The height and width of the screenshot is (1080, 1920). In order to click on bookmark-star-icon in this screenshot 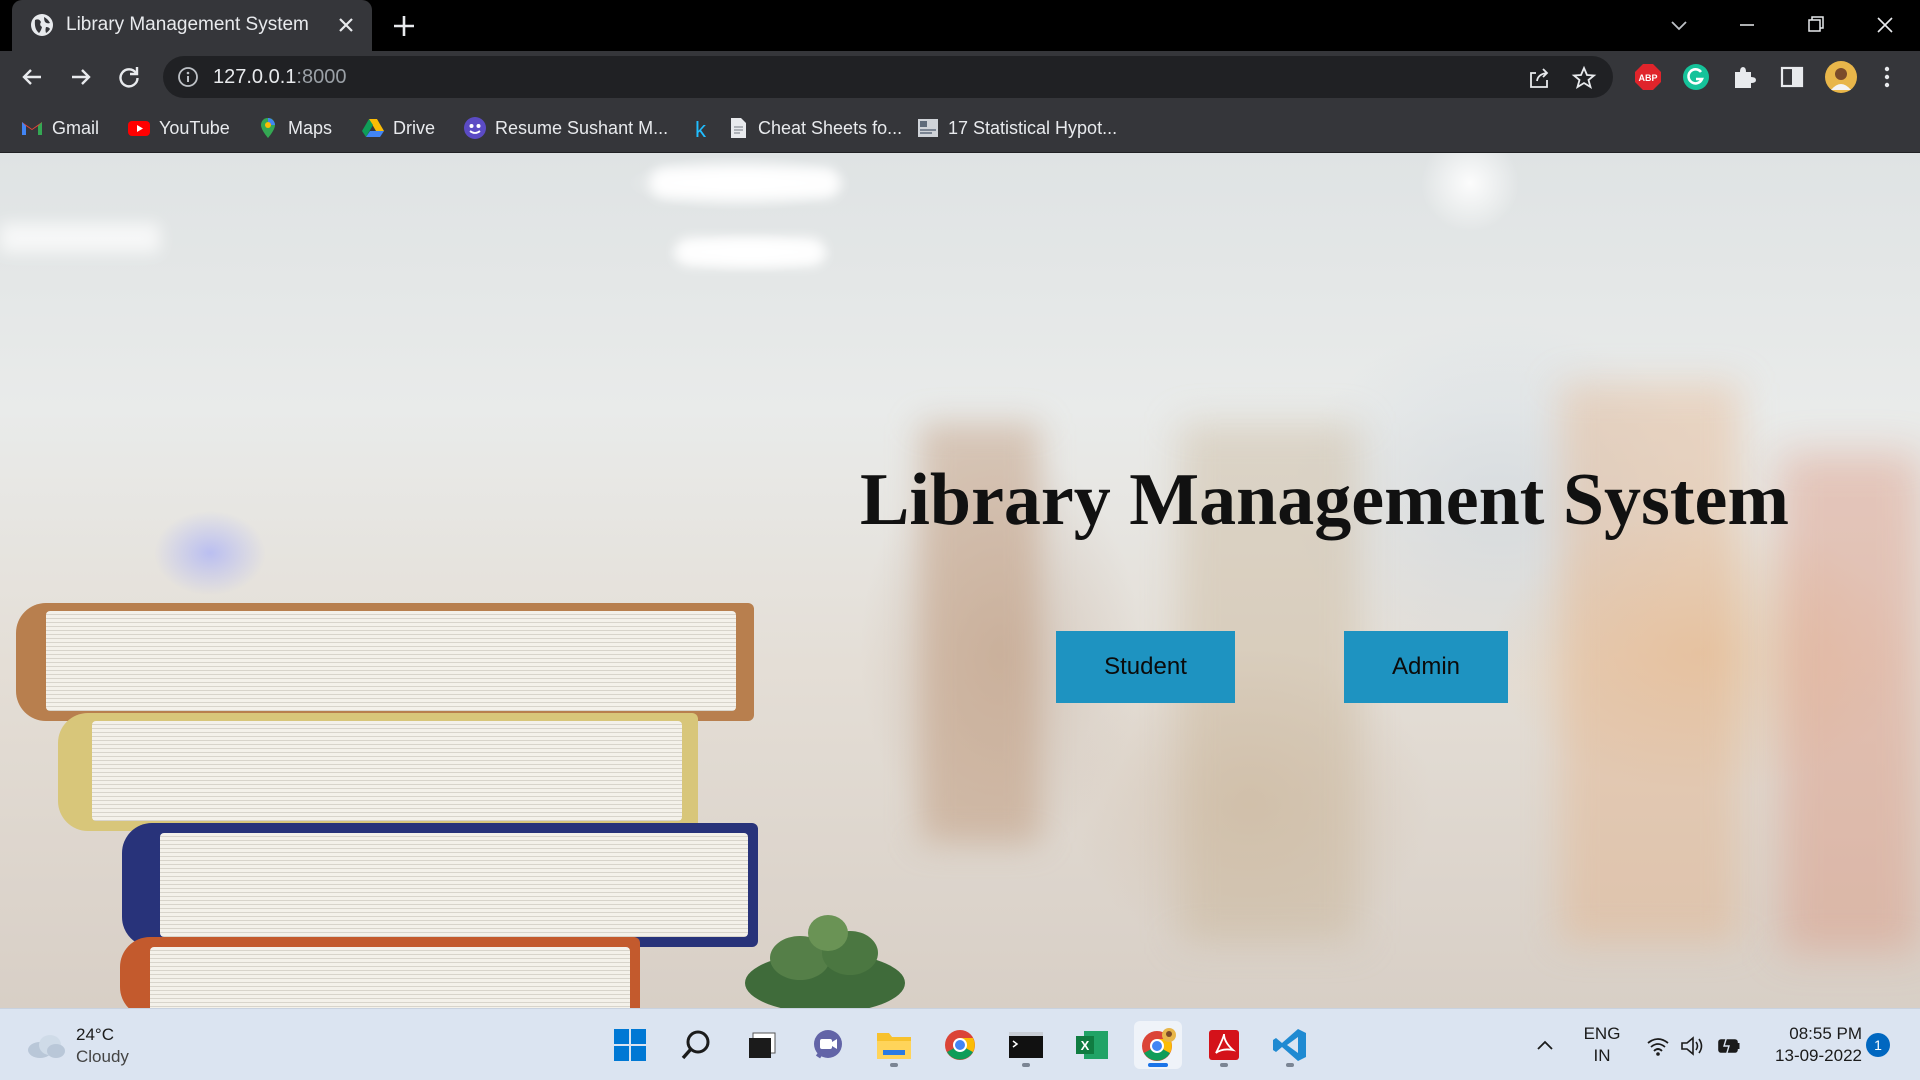, I will do `click(1584, 78)`.